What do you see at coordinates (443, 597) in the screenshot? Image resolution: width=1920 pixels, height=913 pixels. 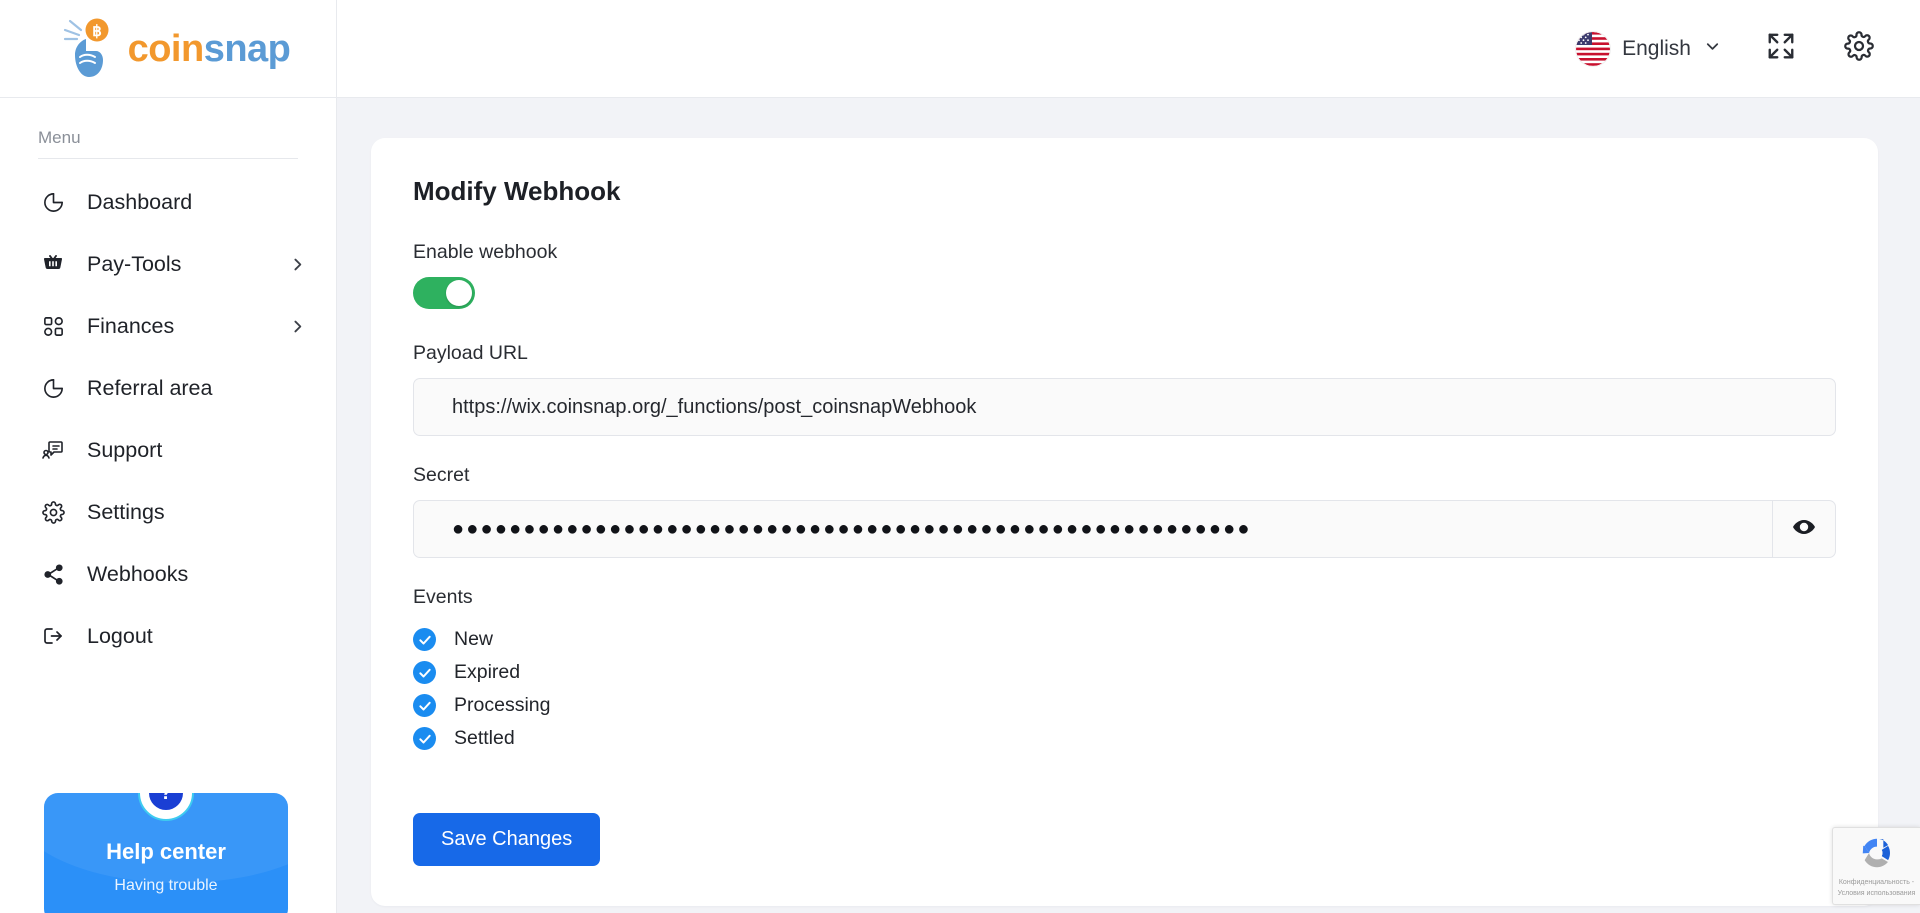 I see `events-label: Events` at bounding box center [443, 597].